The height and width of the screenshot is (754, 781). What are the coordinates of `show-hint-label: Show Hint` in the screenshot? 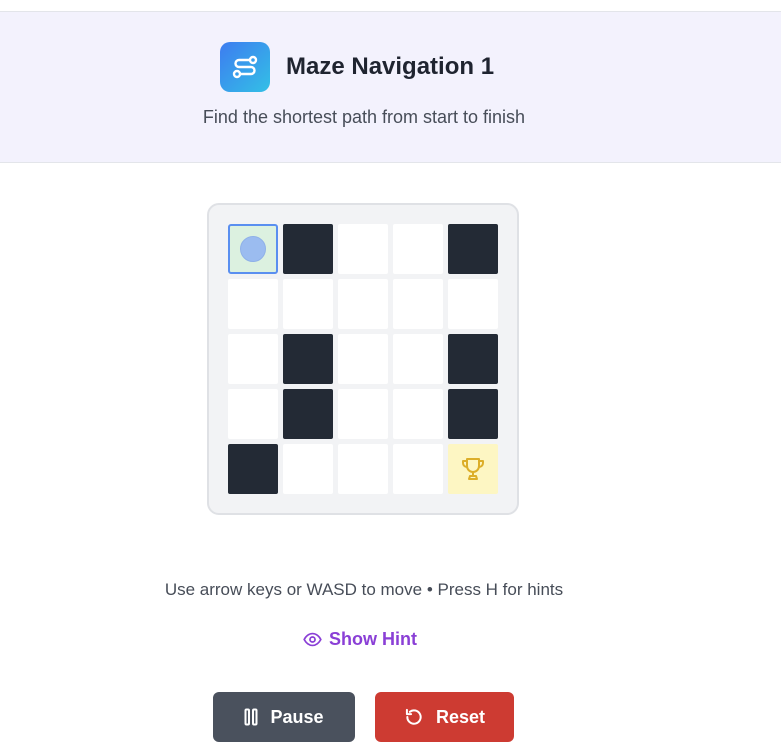 It's located at (373, 638).